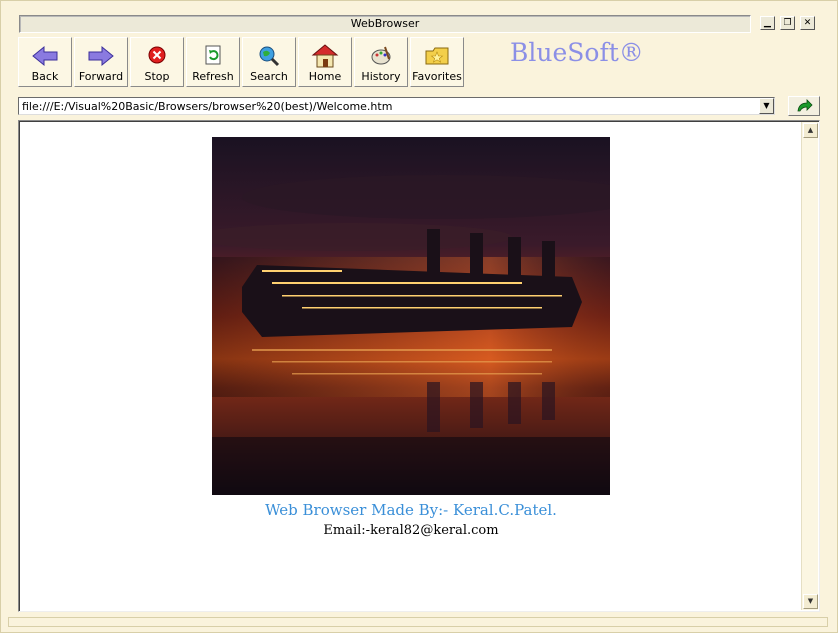 The image size is (838, 633). I want to click on window-title: WebBrowser, so click(385, 23).